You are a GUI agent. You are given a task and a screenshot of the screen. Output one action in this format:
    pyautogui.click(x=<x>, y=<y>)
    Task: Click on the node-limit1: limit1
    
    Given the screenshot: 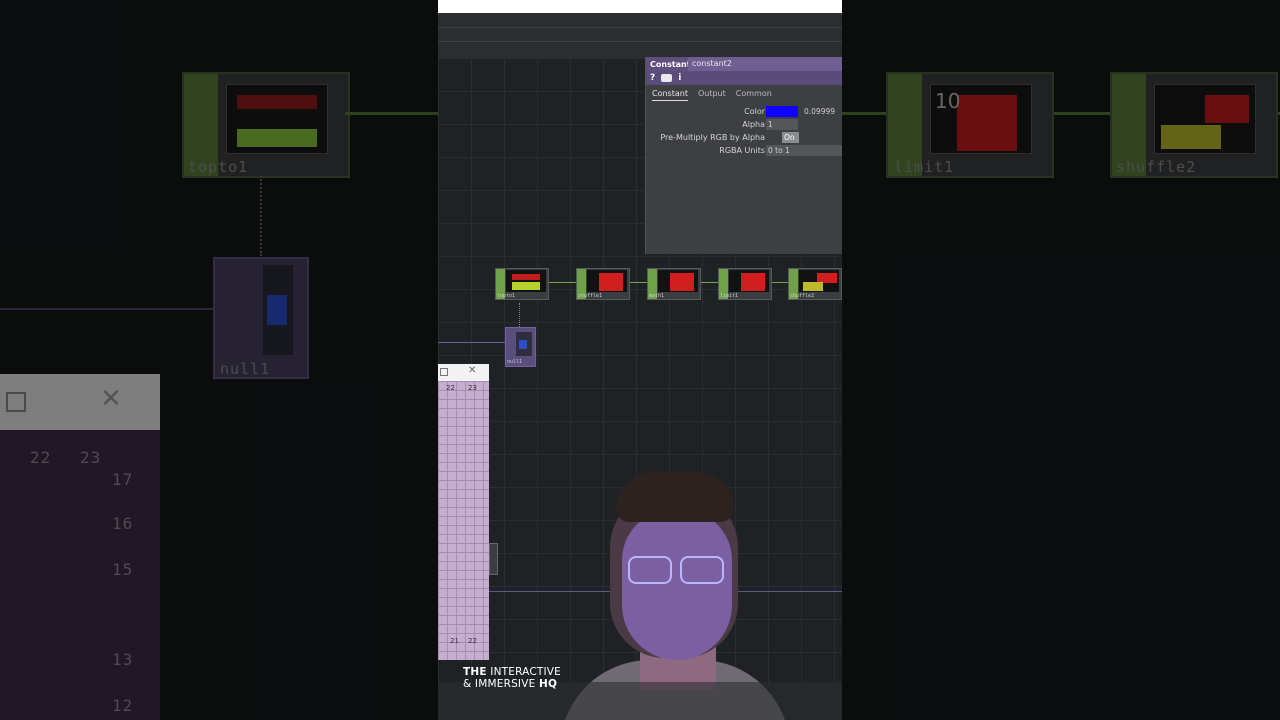 What is the action you would take?
    pyautogui.click(x=745, y=284)
    